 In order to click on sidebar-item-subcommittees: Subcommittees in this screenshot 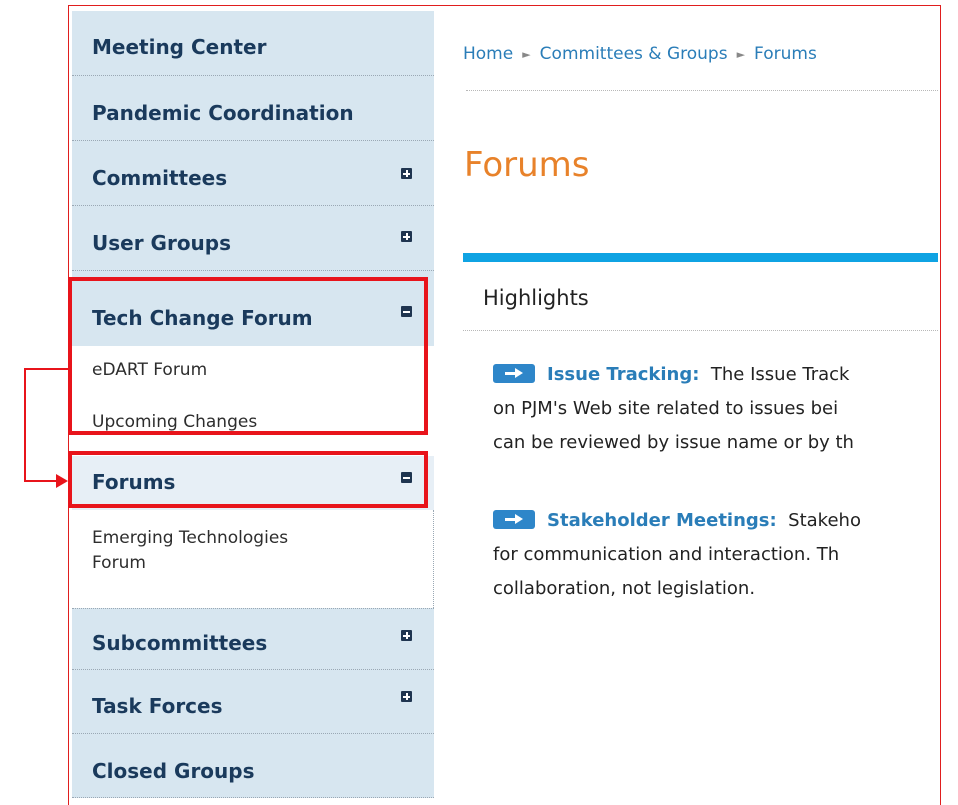, I will do `click(253, 639)`.